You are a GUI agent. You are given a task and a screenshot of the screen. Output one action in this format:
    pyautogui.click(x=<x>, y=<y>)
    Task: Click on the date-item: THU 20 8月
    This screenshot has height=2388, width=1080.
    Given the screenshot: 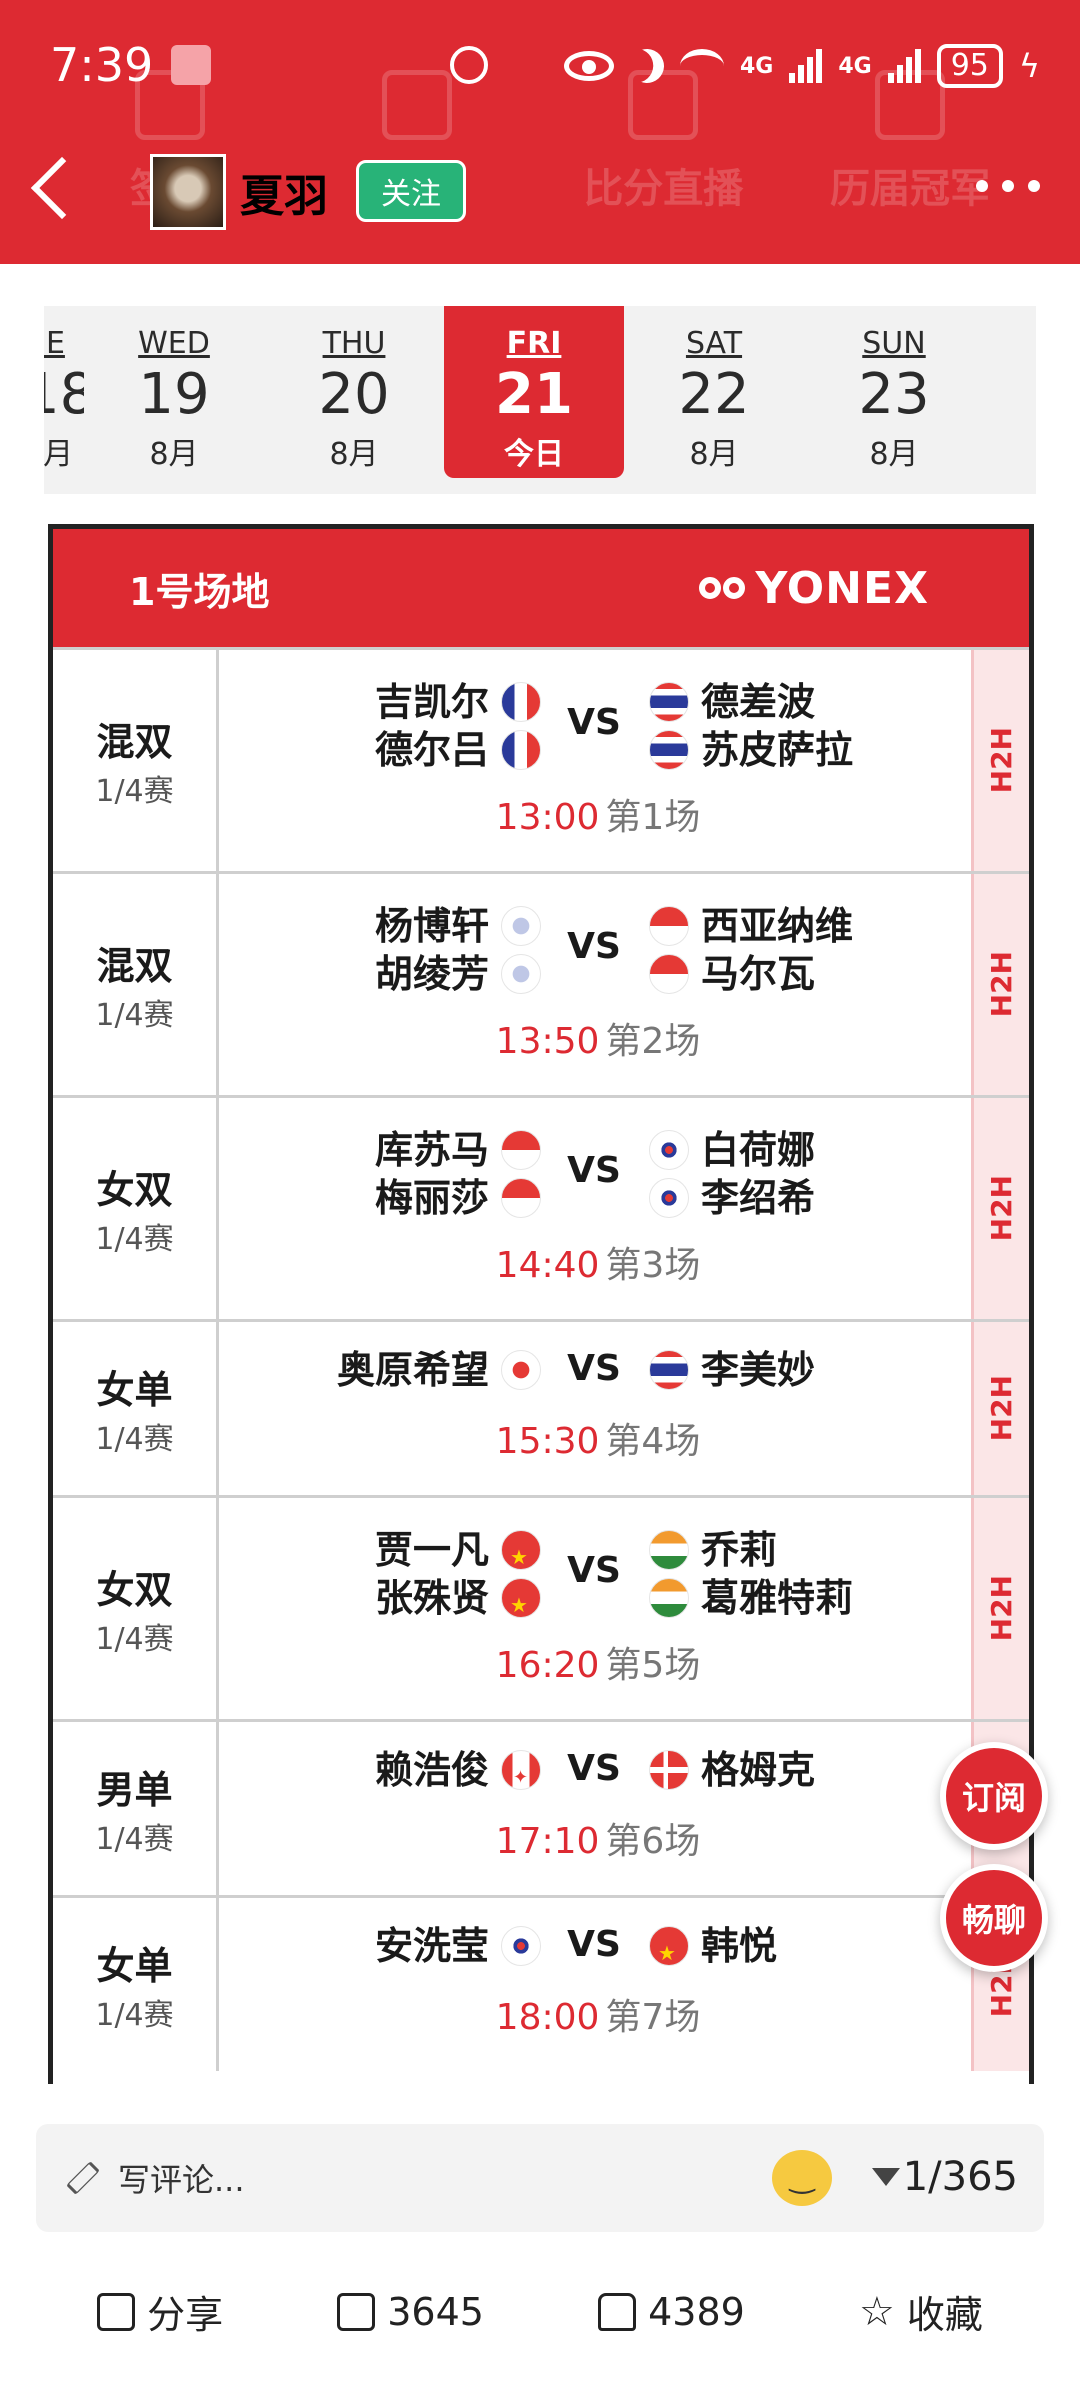 What is the action you would take?
    pyautogui.click(x=354, y=400)
    